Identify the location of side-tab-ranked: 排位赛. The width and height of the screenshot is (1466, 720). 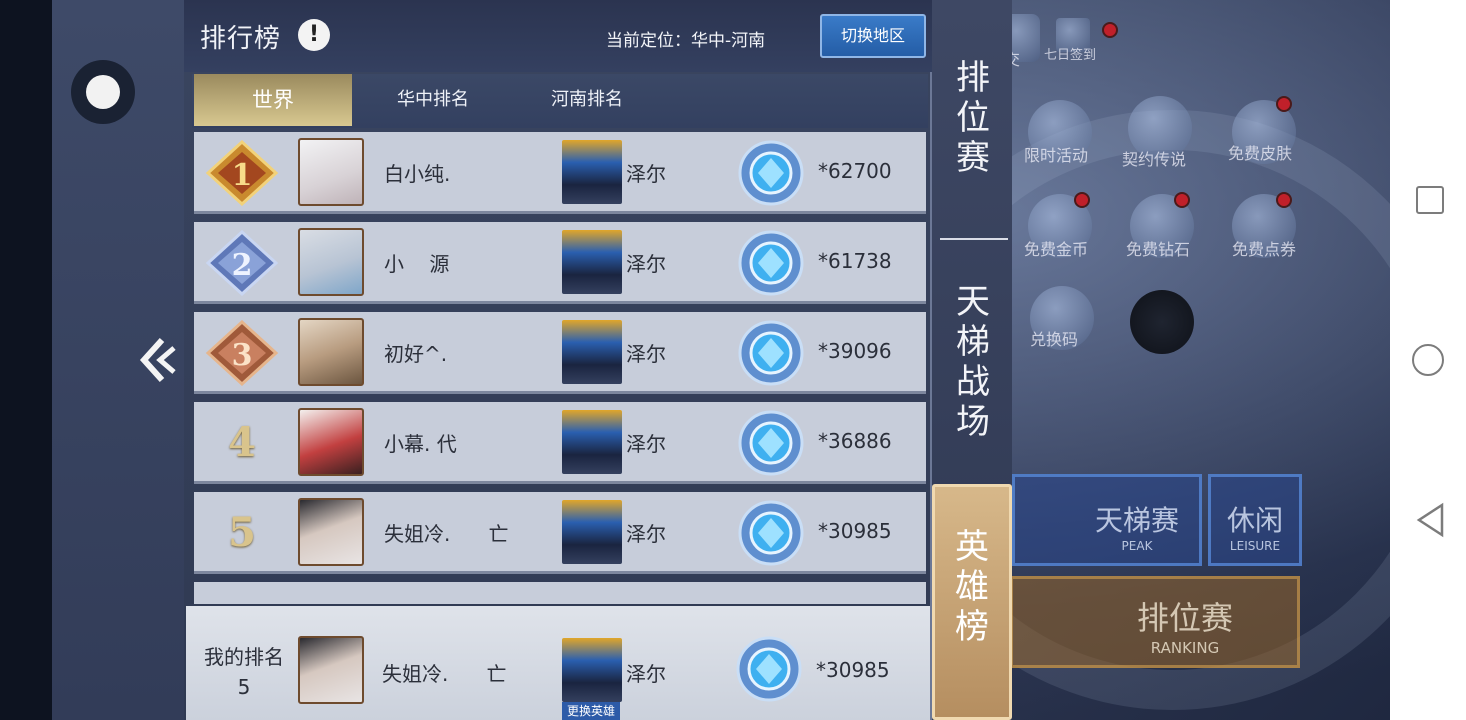
(973, 118).